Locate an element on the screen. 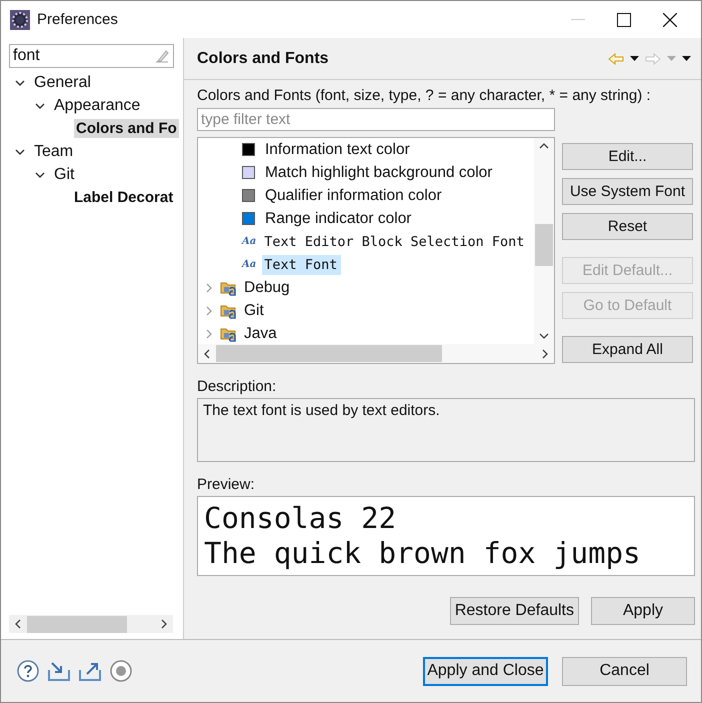  description-label: Description: is located at coordinates (237, 386).